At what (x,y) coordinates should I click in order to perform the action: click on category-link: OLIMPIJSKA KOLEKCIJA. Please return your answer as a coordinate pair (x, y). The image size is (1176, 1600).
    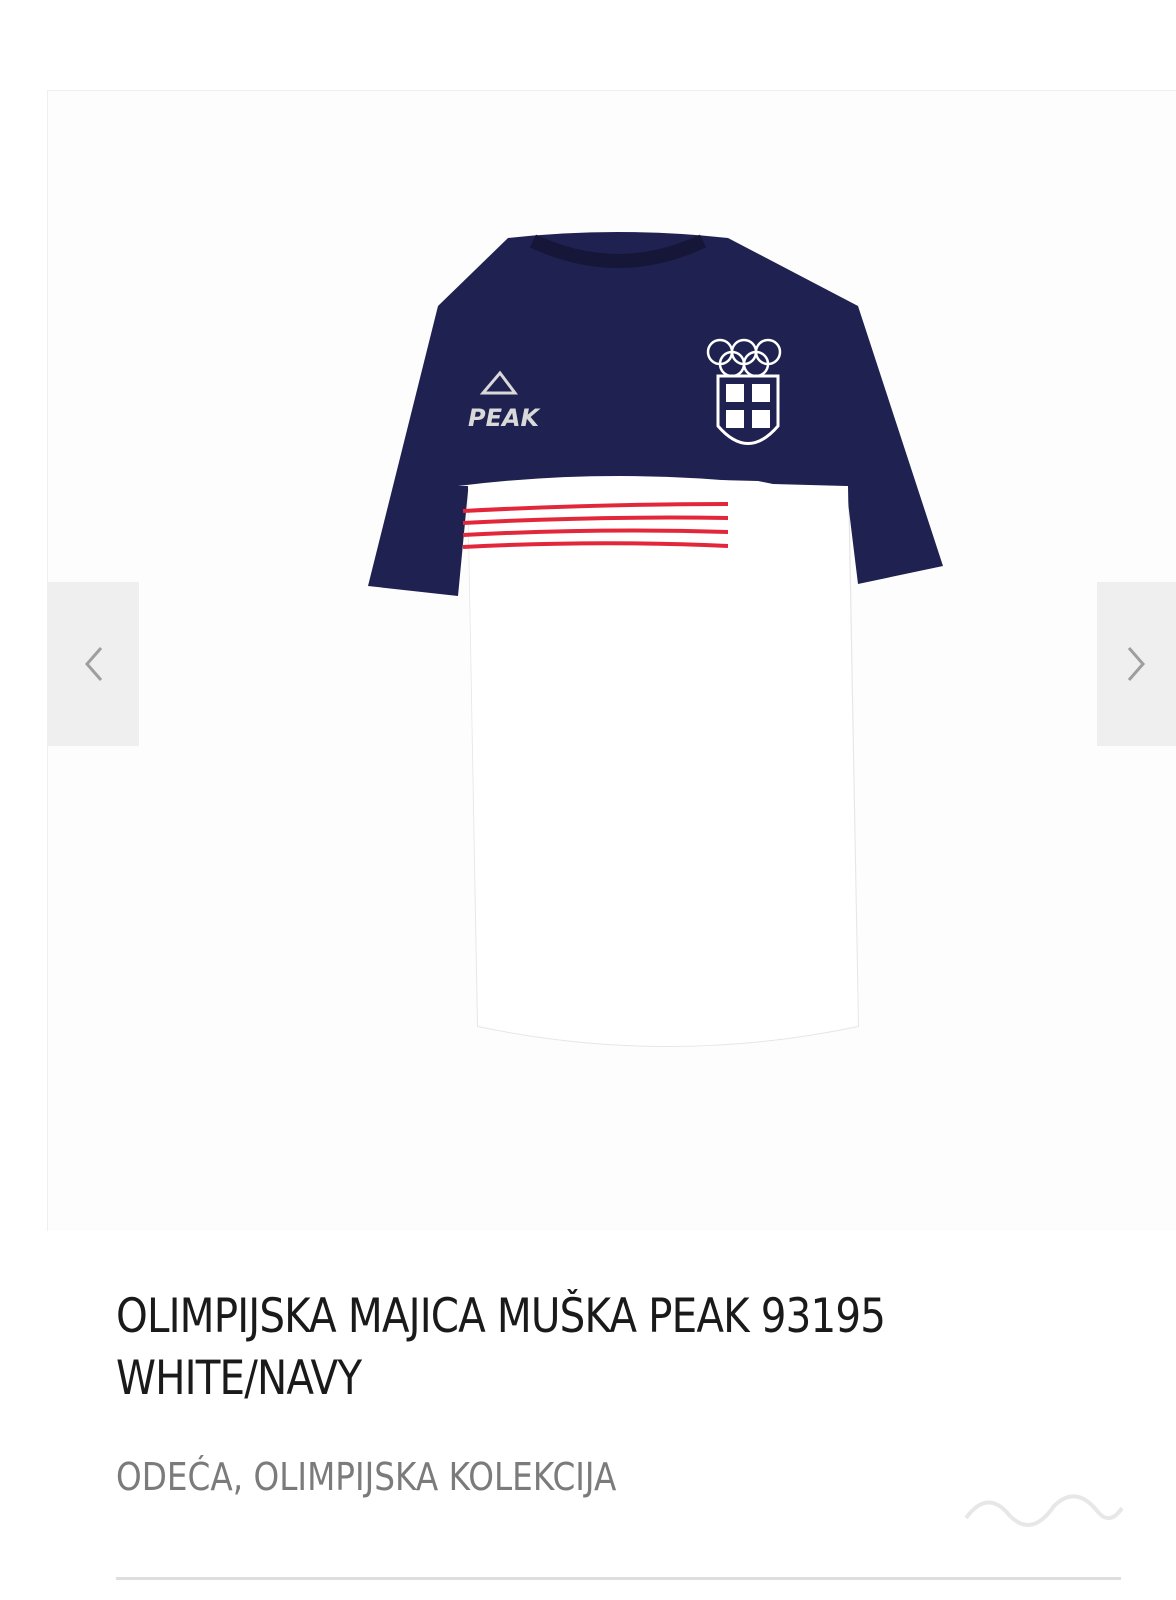
    Looking at the image, I should click on (435, 1477).